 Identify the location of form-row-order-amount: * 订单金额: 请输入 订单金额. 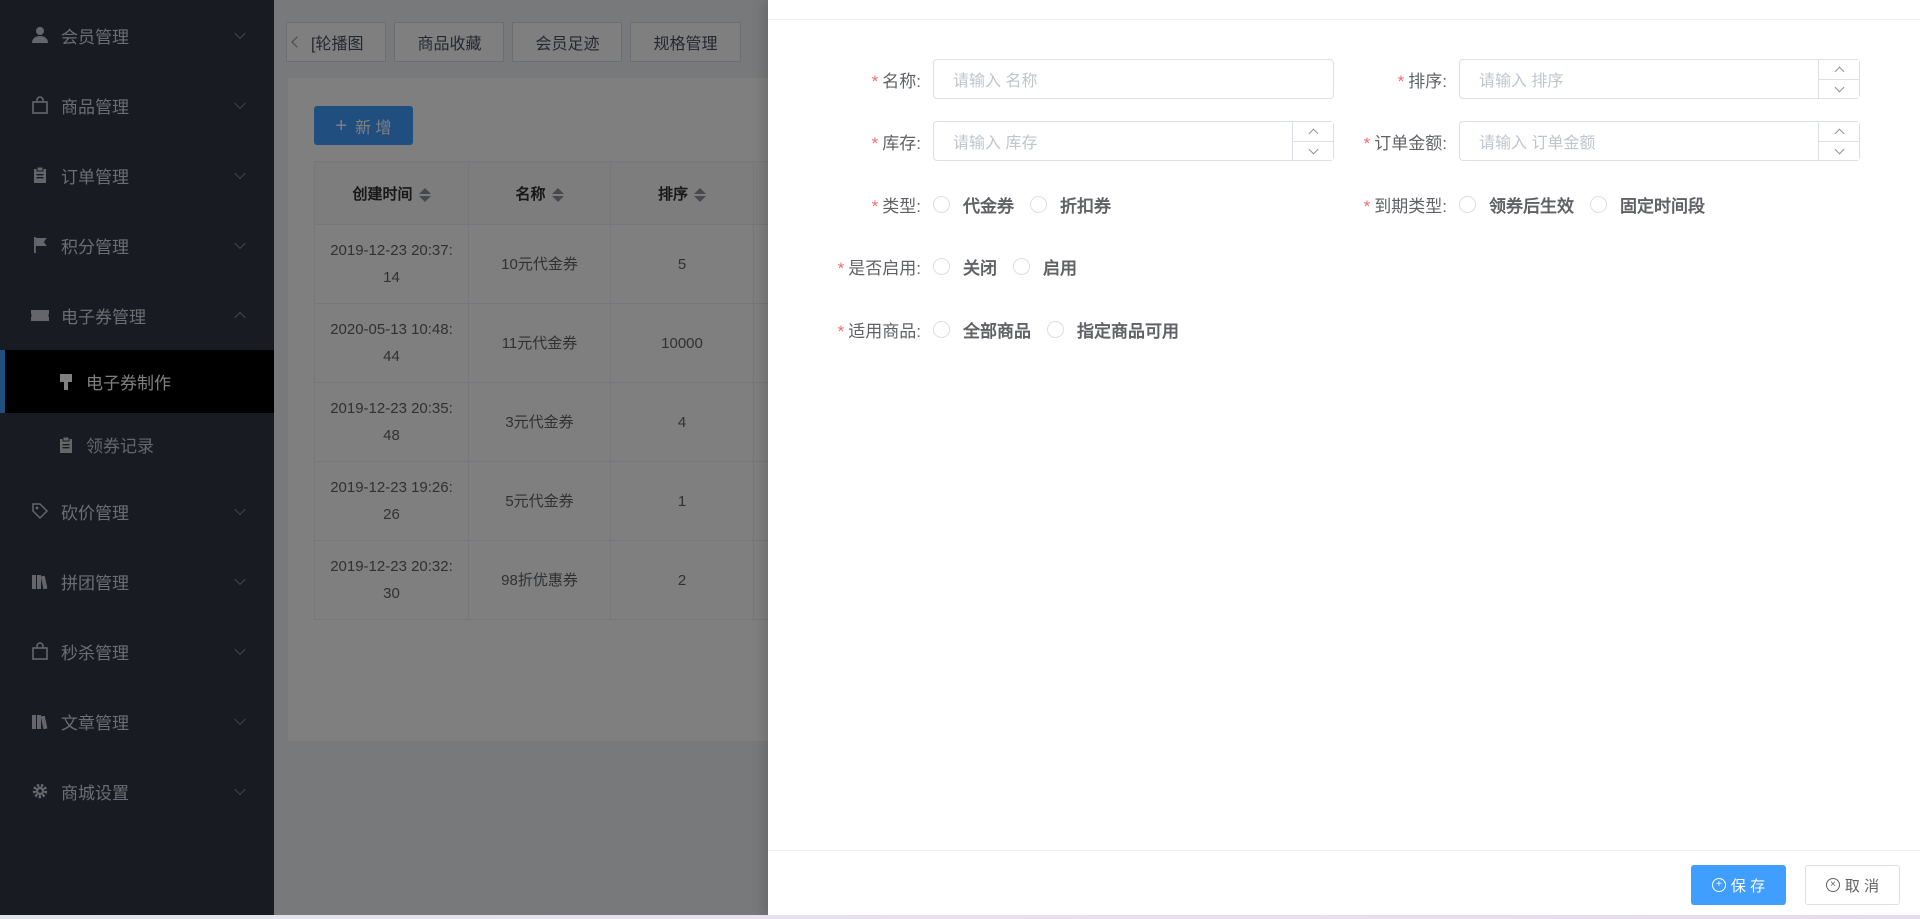
(1587, 141).